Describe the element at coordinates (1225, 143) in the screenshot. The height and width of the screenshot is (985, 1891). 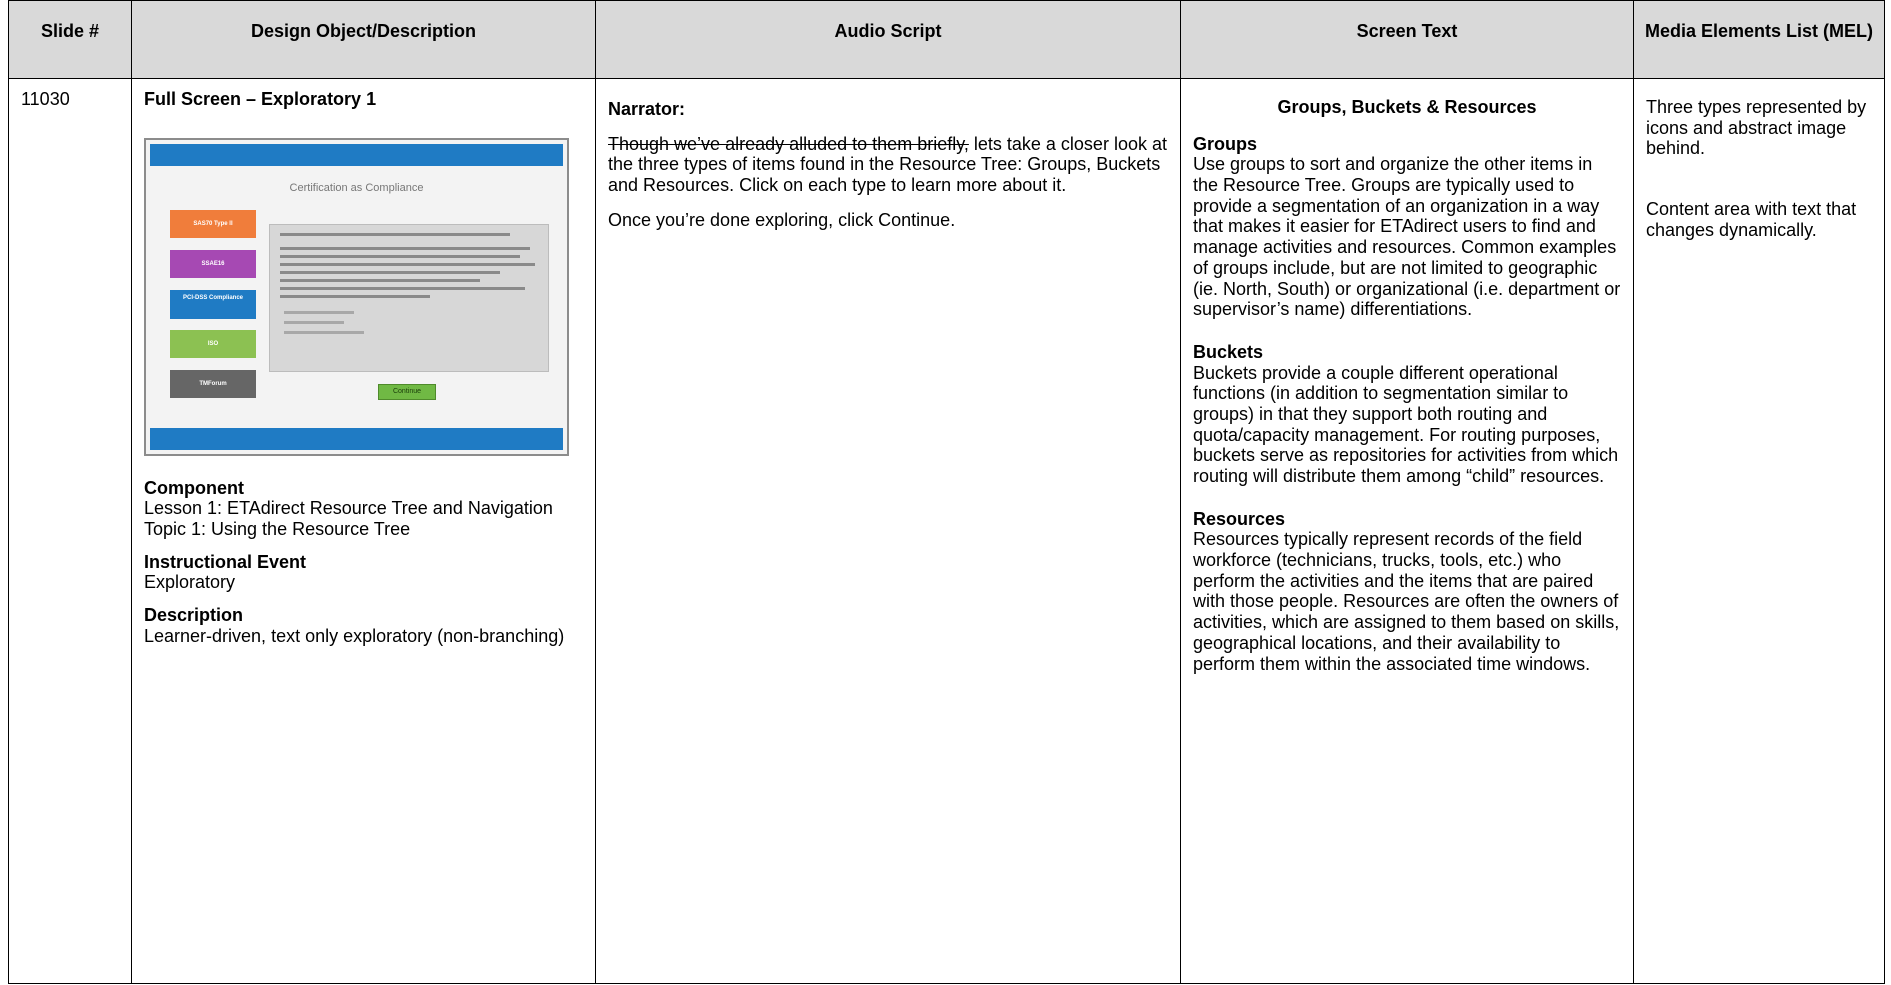
I see `groups-heading: Groups` at that location.